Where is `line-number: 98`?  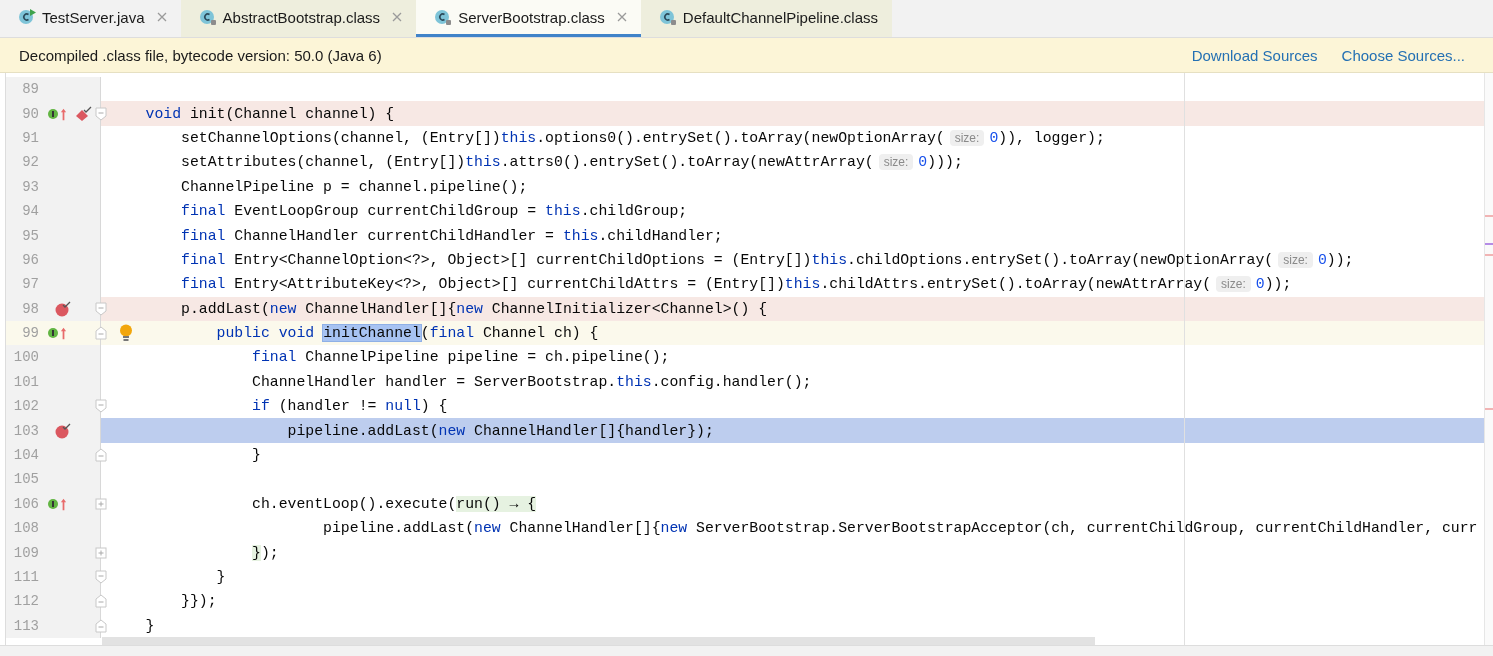
line-number: 98 is located at coordinates (30, 308).